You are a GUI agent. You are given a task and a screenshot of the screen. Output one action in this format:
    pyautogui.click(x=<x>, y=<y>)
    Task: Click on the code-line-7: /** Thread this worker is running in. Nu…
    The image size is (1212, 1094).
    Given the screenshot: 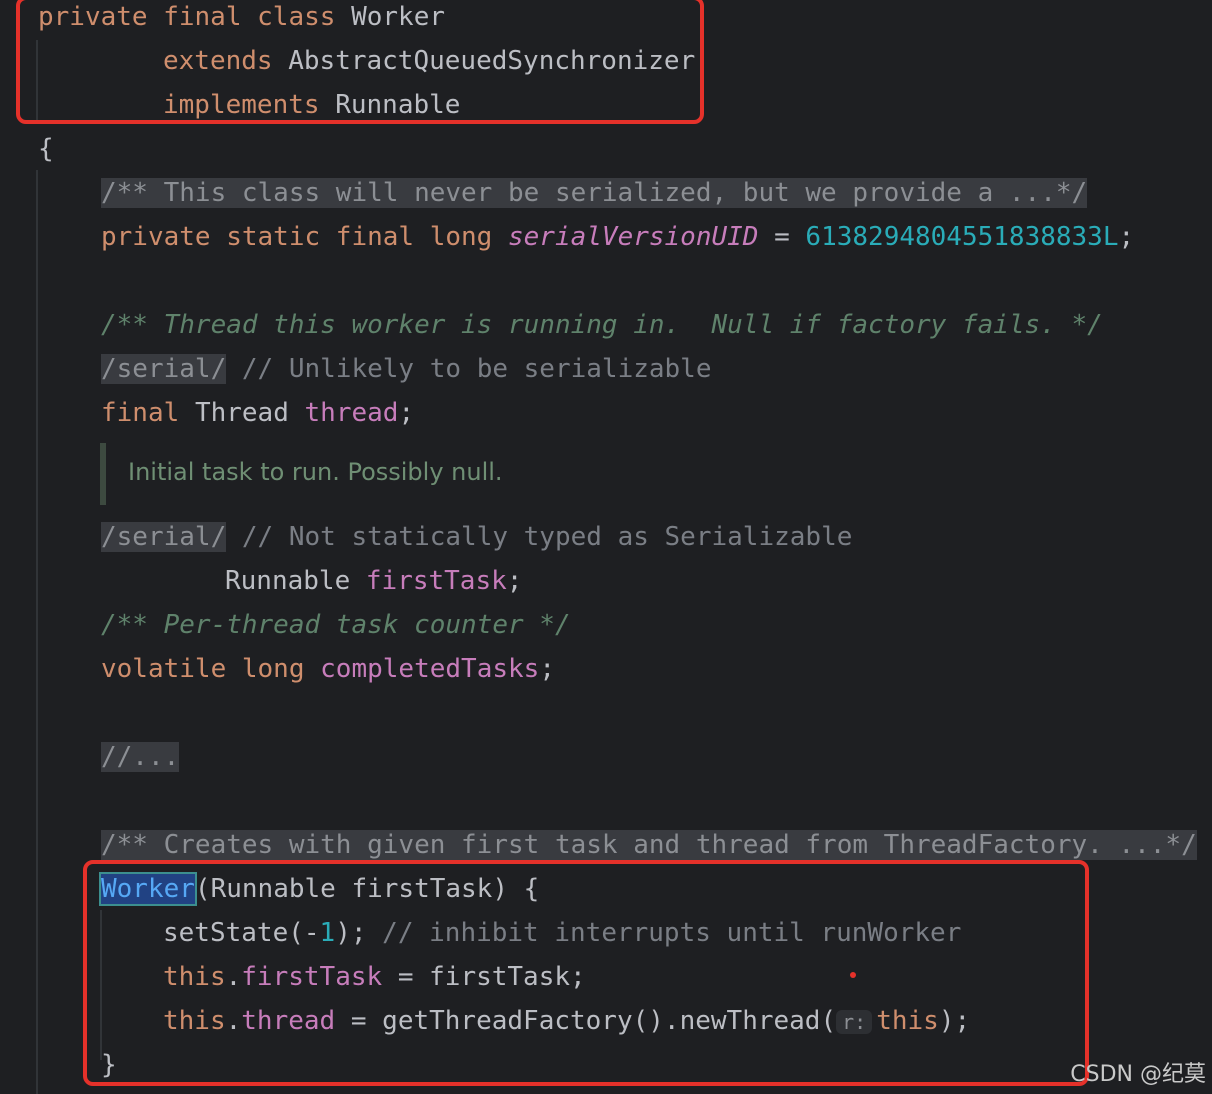 What is the action you would take?
    pyautogui.click(x=602, y=325)
    